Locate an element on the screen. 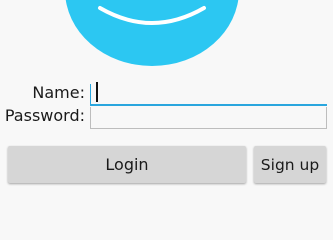 The height and width of the screenshot is (240, 333). smiley-face-icon is located at coordinates (152, 33).